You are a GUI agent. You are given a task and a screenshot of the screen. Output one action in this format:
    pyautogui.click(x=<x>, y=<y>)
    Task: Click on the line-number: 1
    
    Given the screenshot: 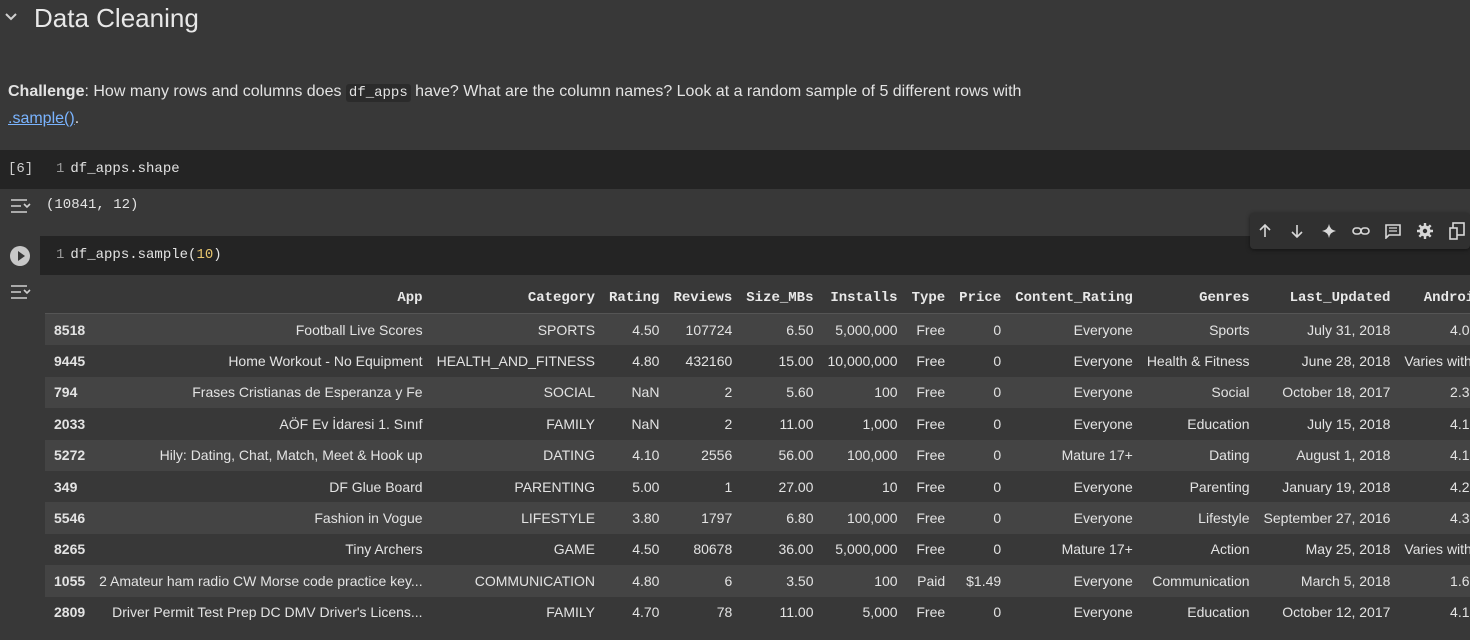 What is the action you would take?
    pyautogui.click(x=60, y=169)
    